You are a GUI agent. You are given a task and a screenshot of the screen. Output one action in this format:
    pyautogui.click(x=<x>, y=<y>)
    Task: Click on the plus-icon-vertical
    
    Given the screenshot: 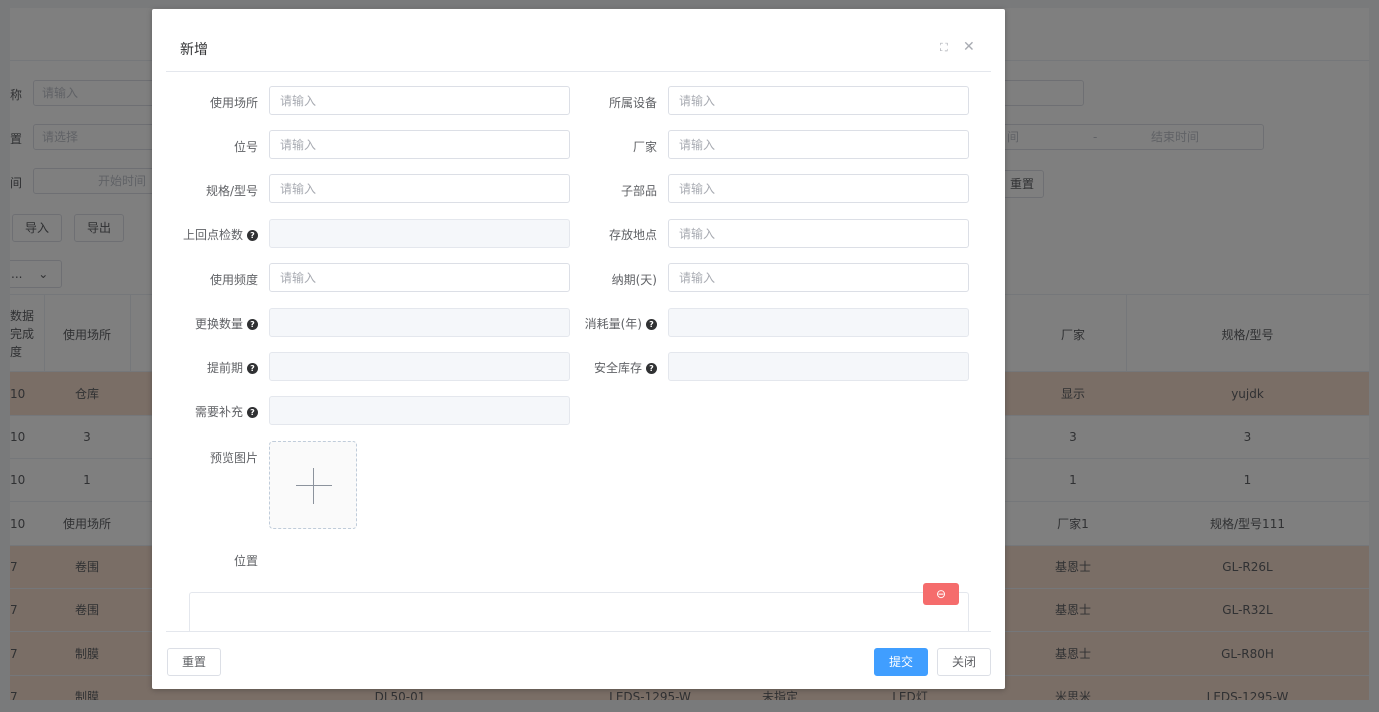 What is the action you would take?
    pyautogui.click(x=313, y=486)
    